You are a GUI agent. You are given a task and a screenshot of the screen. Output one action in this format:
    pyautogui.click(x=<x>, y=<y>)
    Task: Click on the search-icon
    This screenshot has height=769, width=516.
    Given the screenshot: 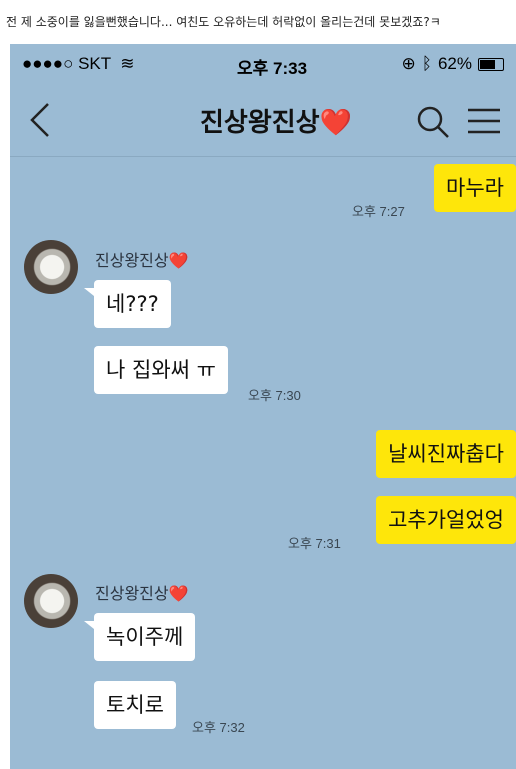 What is the action you would take?
    pyautogui.click(x=433, y=122)
    